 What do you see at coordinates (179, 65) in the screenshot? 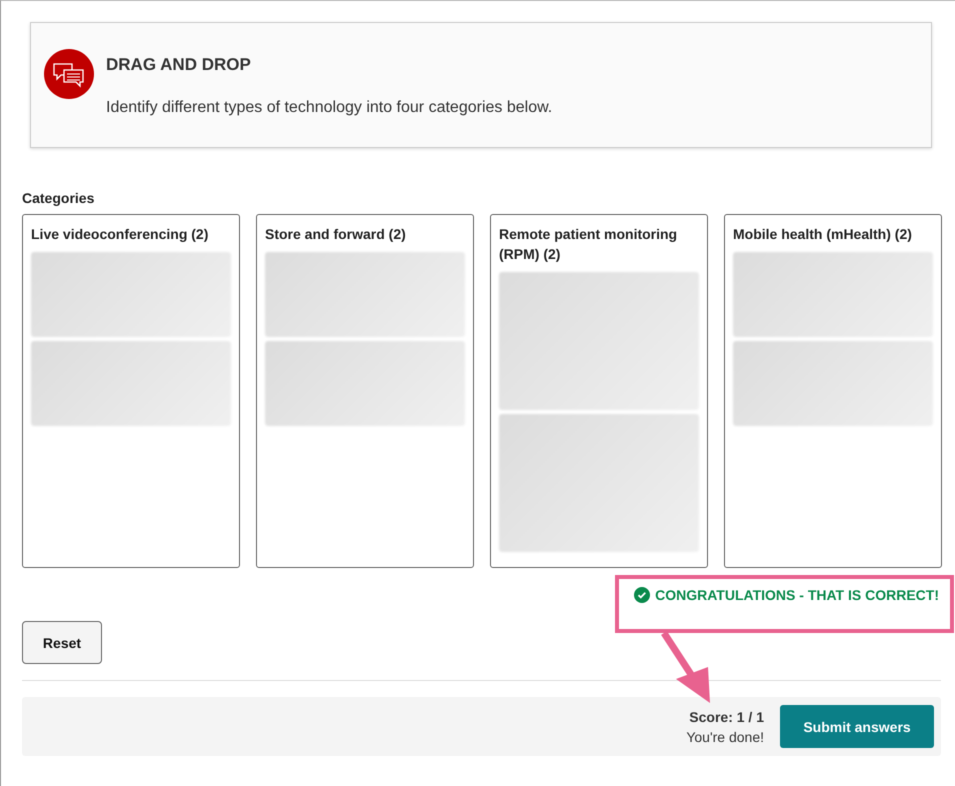
I see `activity-title: DRAG AND DROP` at bounding box center [179, 65].